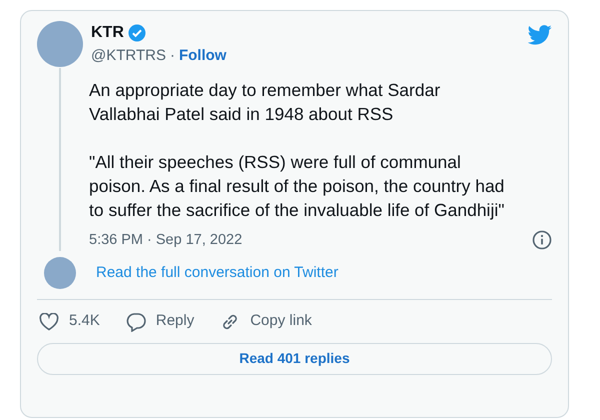  What do you see at coordinates (69, 321) in the screenshot?
I see `like-button: 5.4K` at bounding box center [69, 321].